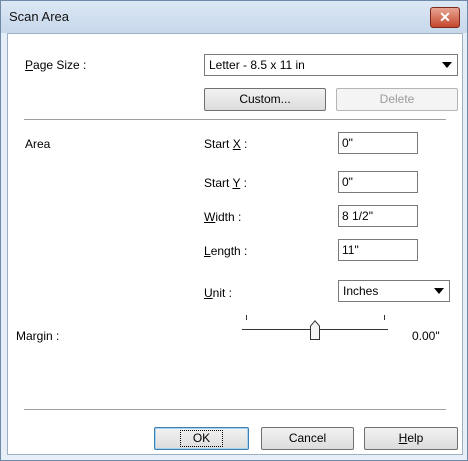 This screenshot has width=468, height=461. What do you see at coordinates (201, 438) in the screenshot?
I see `ok-button: OK` at bounding box center [201, 438].